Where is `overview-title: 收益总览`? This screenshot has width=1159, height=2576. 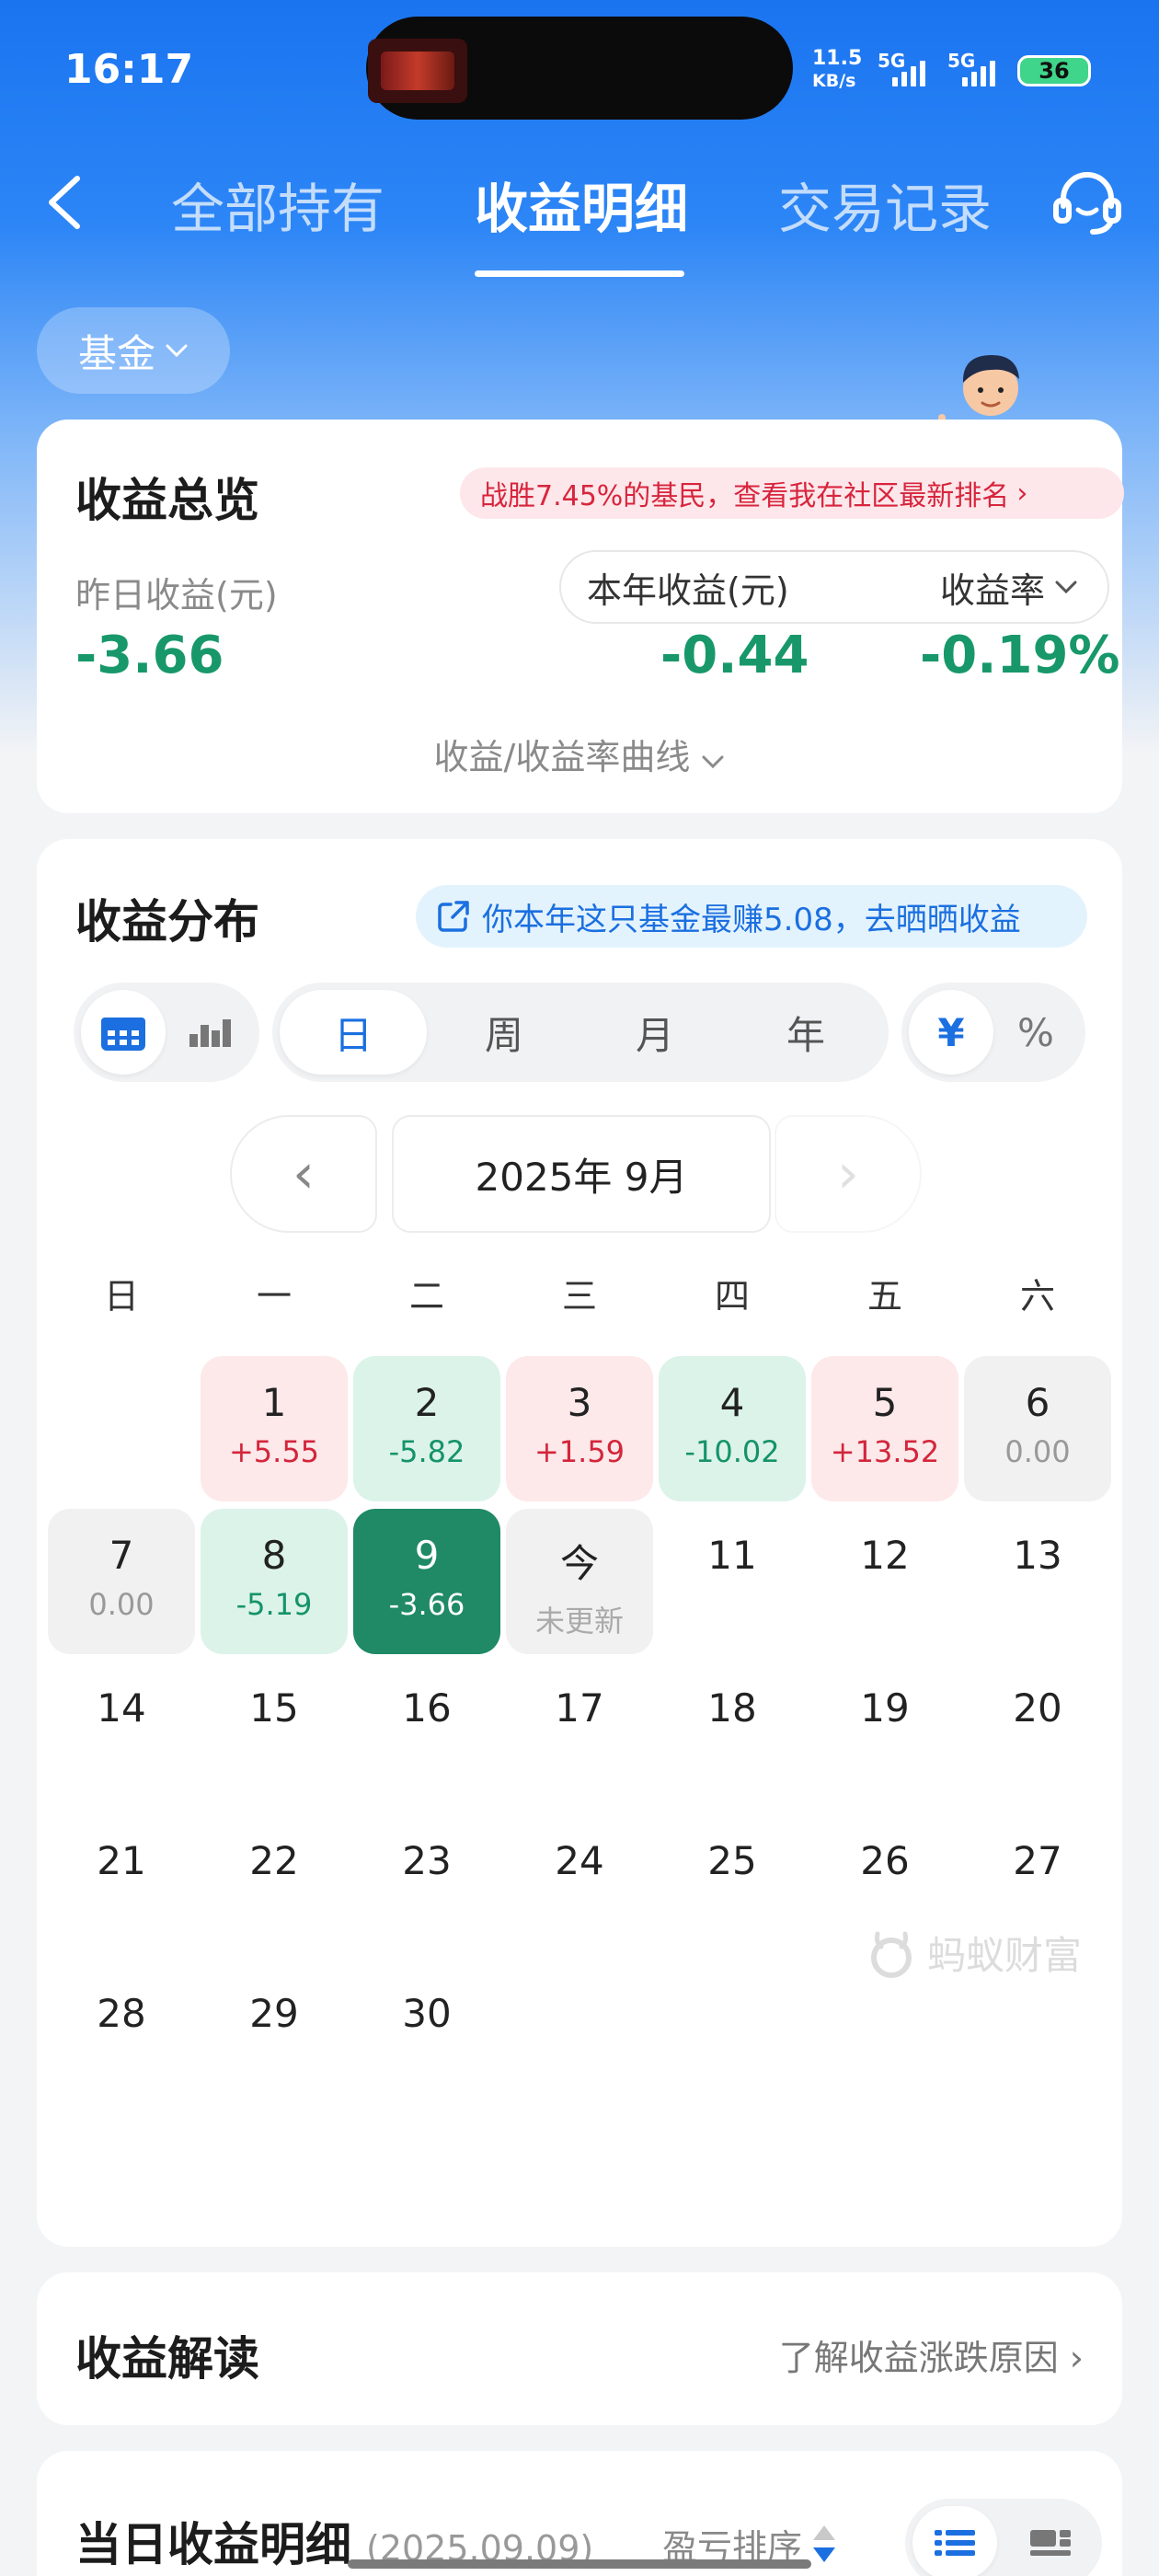
overview-title: 收益总览 is located at coordinates (167, 500).